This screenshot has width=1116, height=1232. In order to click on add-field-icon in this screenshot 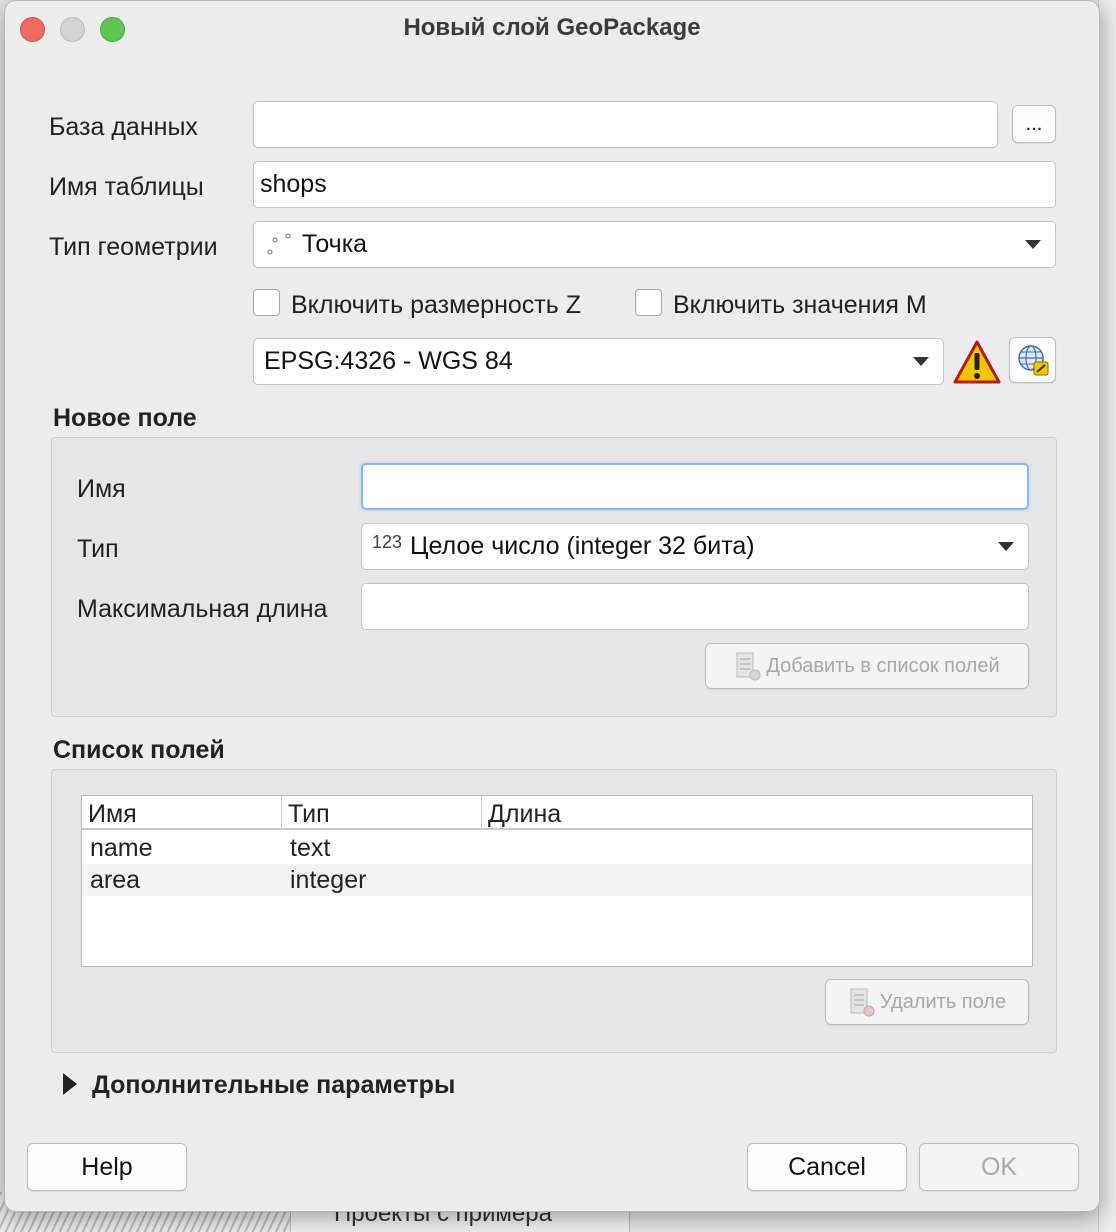, I will do `click(748, 666)`.